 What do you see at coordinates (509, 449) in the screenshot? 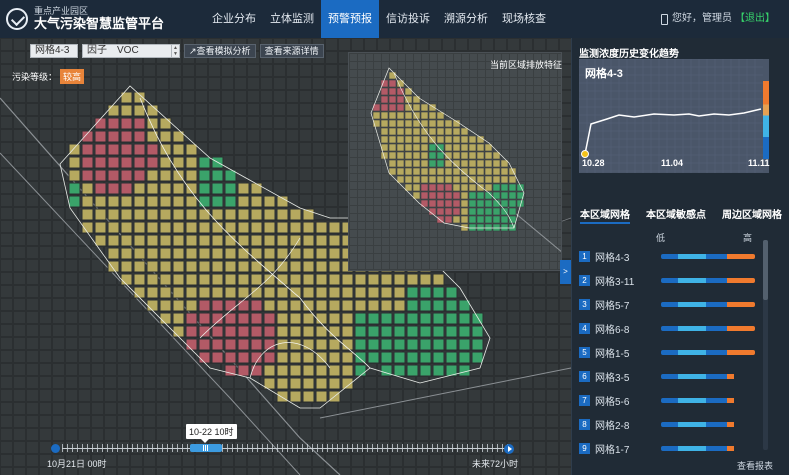
I see `next-icon` at bounding box center [509, 449].